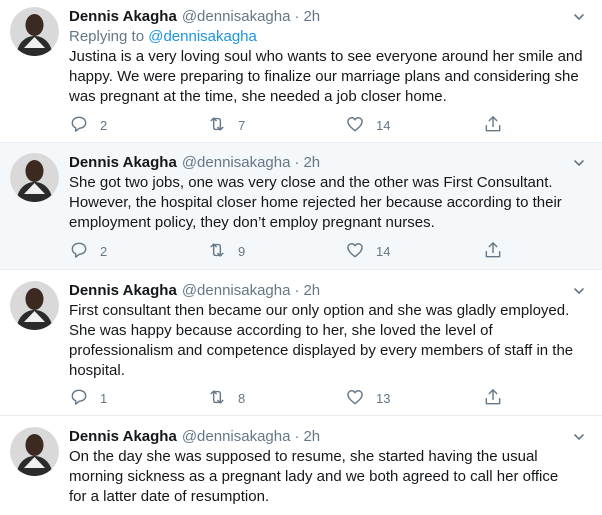 This screenshot has height=515, width=602. I want to click on like-count: 13, so click(383, 398).